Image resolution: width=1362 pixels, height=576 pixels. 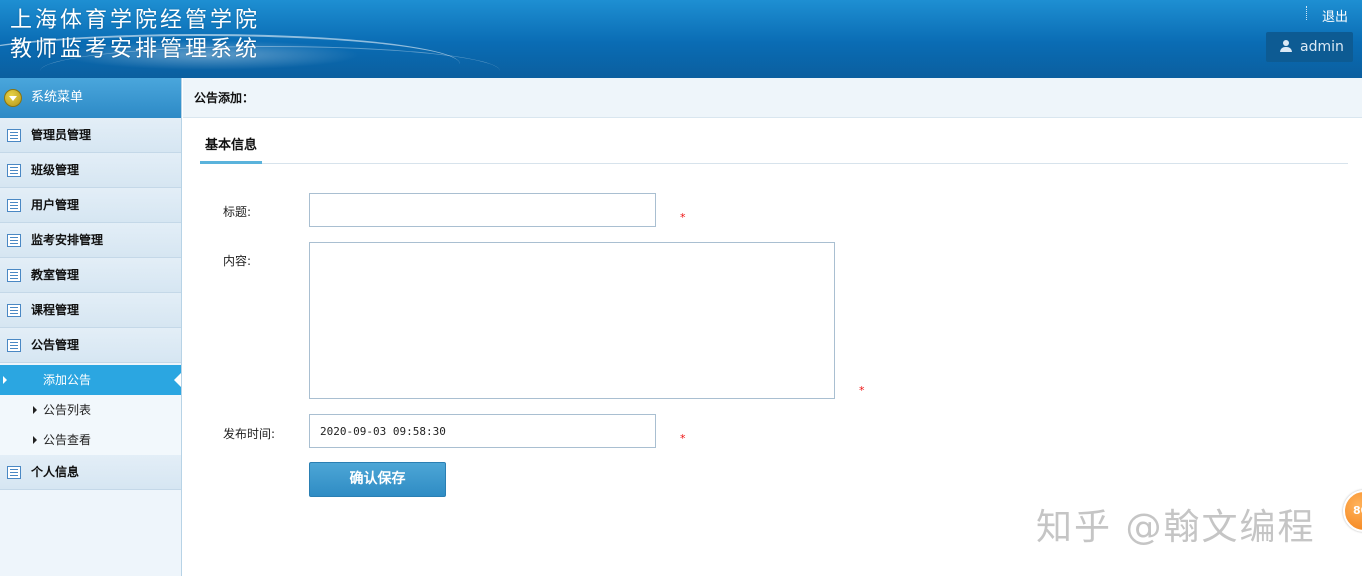 What do you see at coordinates (90, 98) in the screenshot?
I see `sidebar-header: 系统菜单` at bounding box center [90, 98].